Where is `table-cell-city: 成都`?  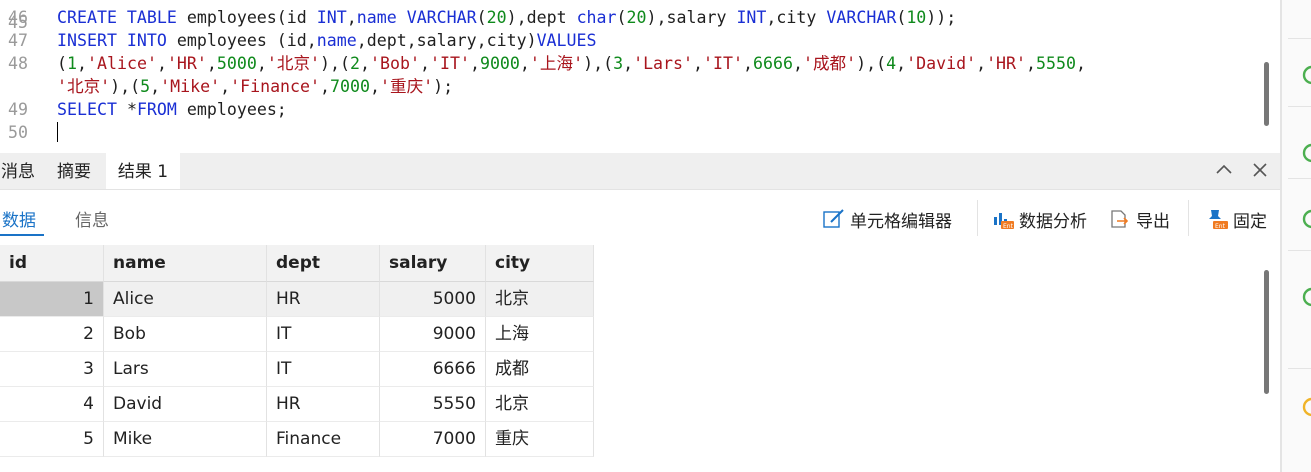 table-cell-city: 成都 is located at coordinates (540, 369).